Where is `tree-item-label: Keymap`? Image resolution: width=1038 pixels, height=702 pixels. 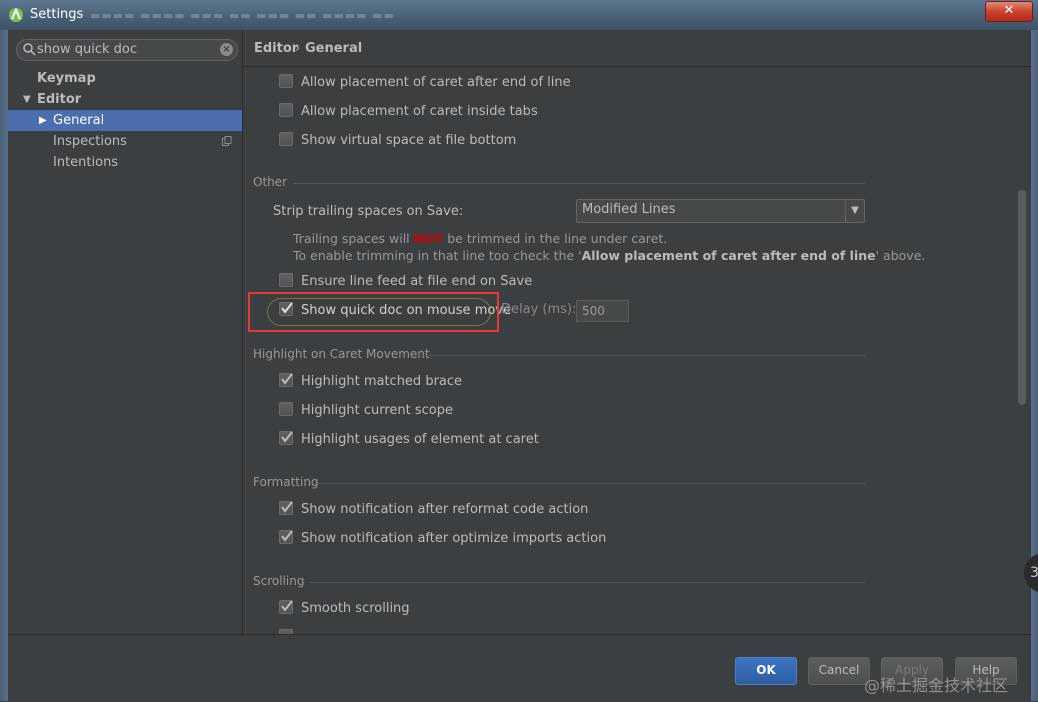 tree-item-label: Keymap is located at coordinates (66, 78).